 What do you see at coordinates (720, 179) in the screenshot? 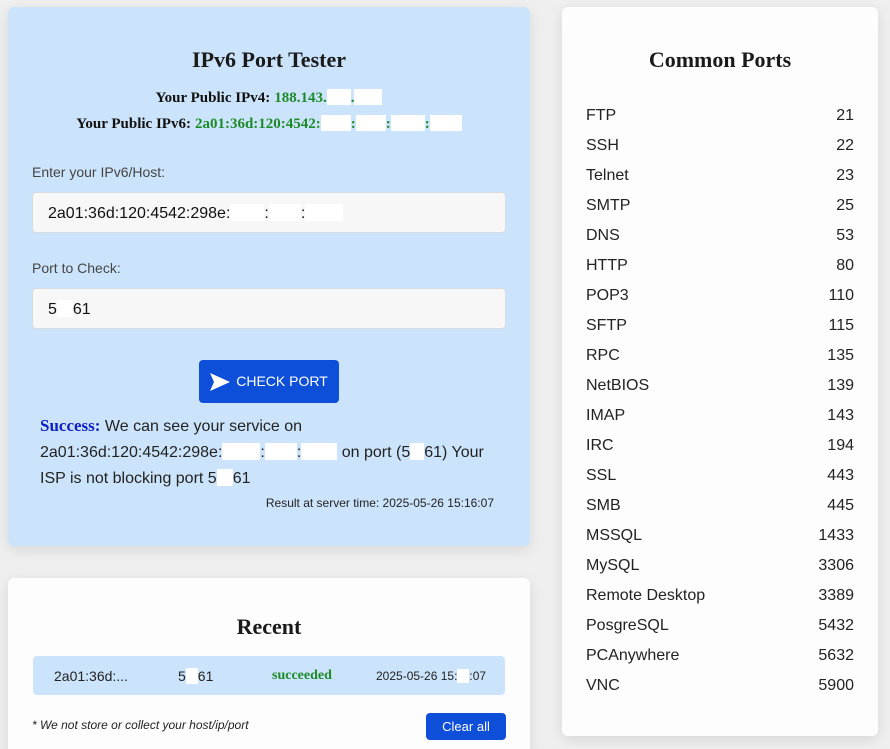
I see `port-row: Telnet 23` at bounding box center [720, 179].